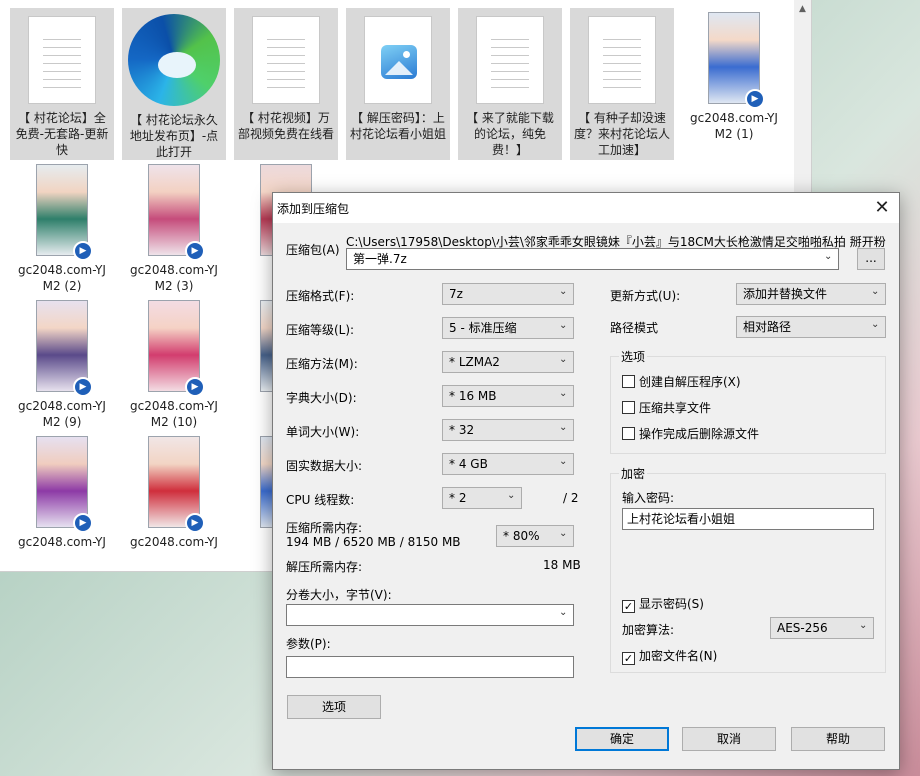  What do you see at coordinates (62, 542) in the screenshot?
I see `file-item-label: gc2048.com-YJ` at bounding box center [62, 542].